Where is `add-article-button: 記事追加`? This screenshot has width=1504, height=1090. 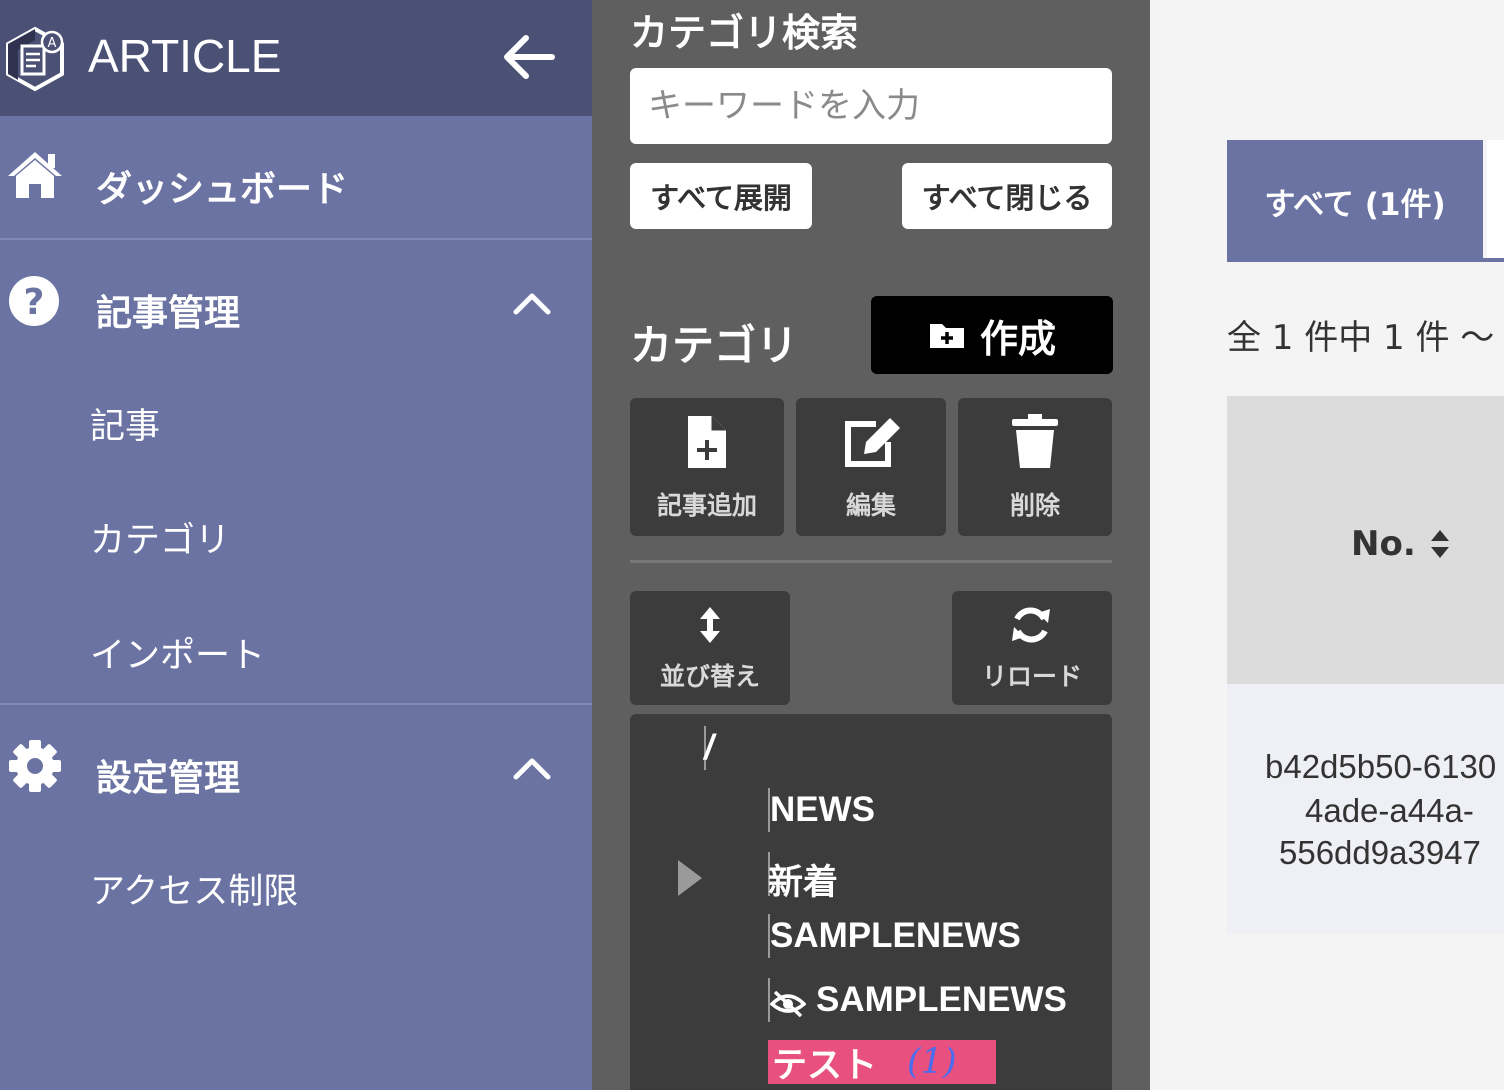
add-article-button: 記事追加 is located at coordinates (707, 467).